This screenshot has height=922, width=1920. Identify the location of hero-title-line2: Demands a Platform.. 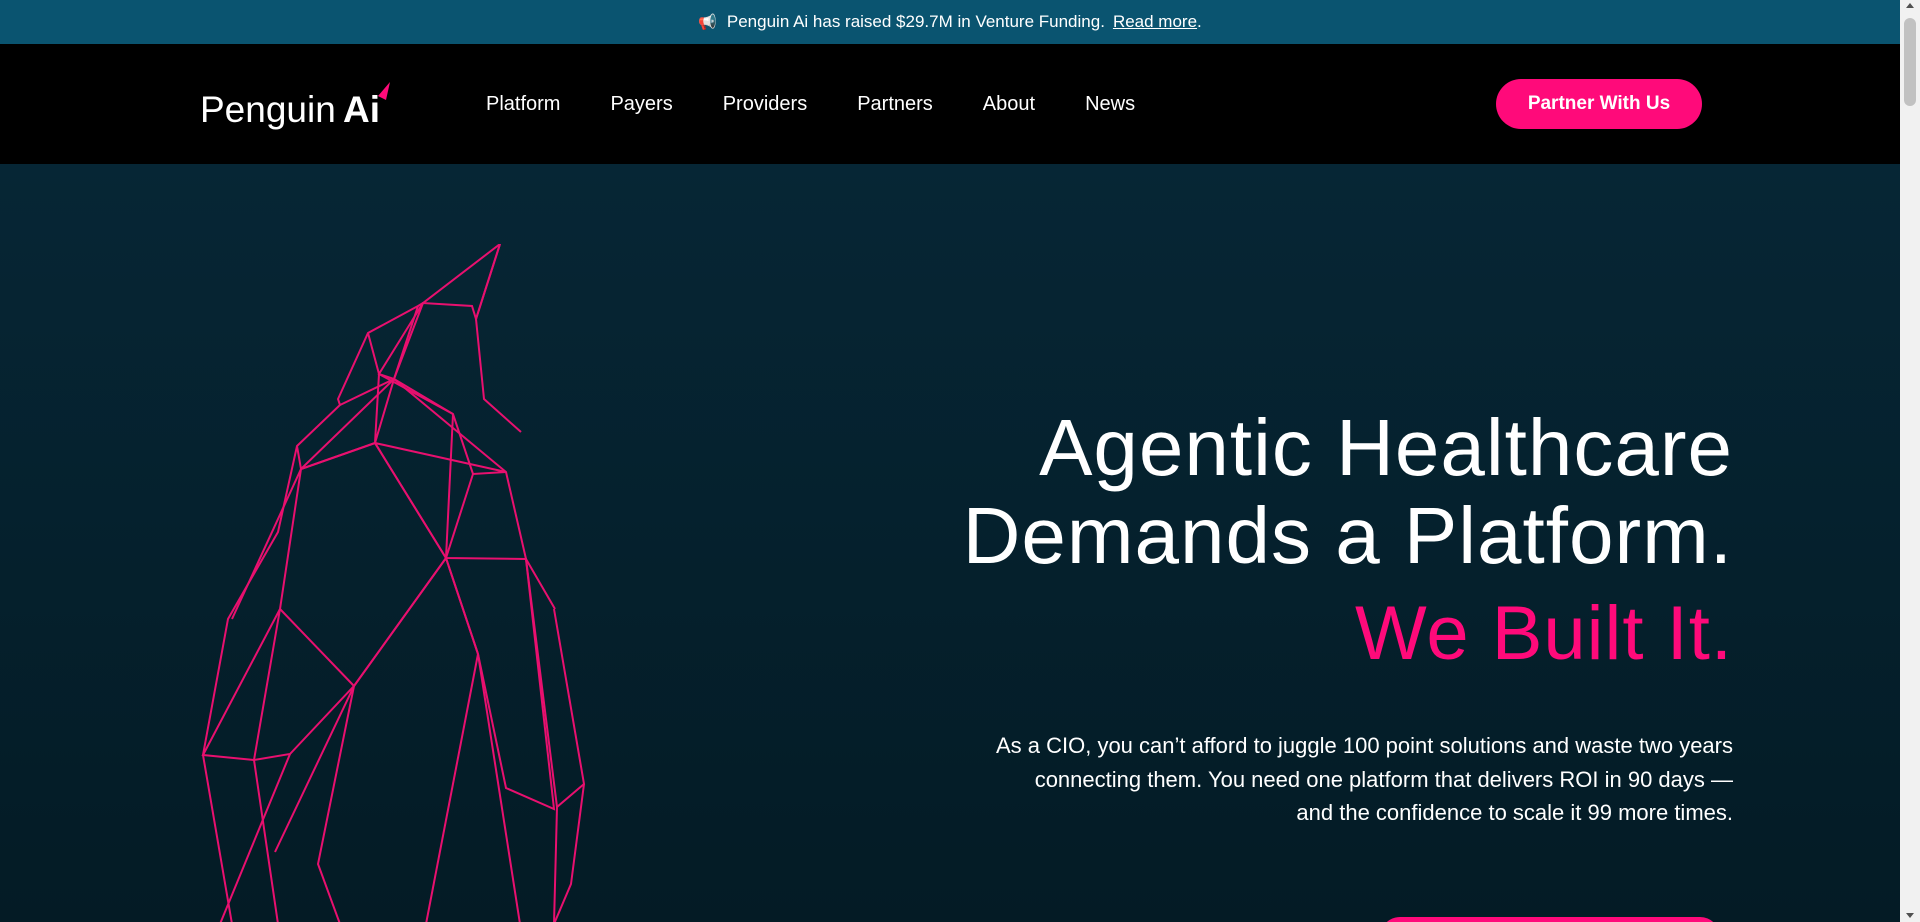
(1347, 535).